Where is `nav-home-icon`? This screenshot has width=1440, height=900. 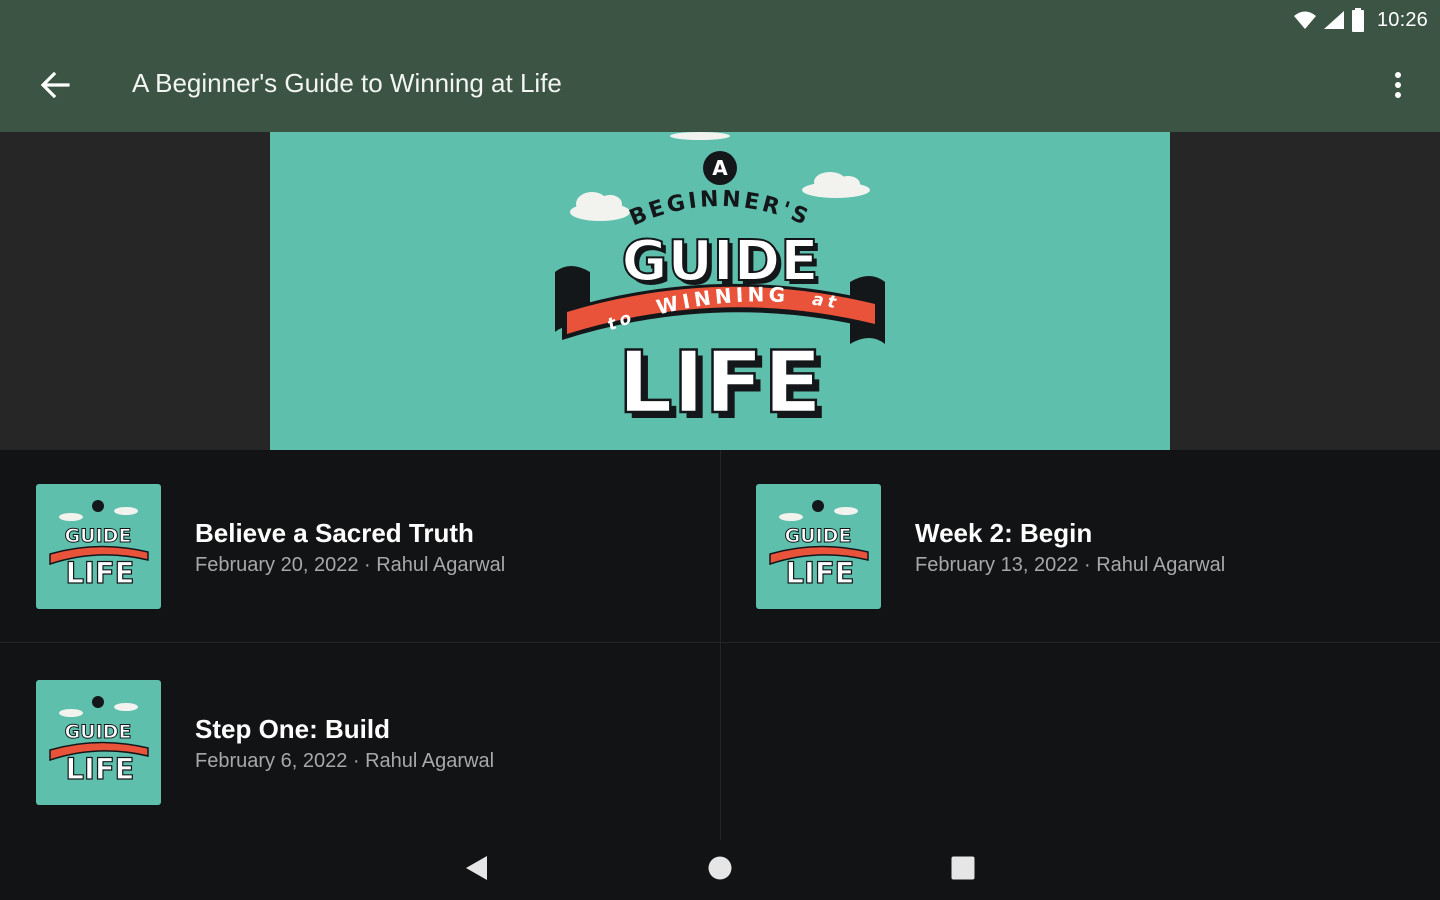
nav-home-icon is located at coordinates (720, 870).